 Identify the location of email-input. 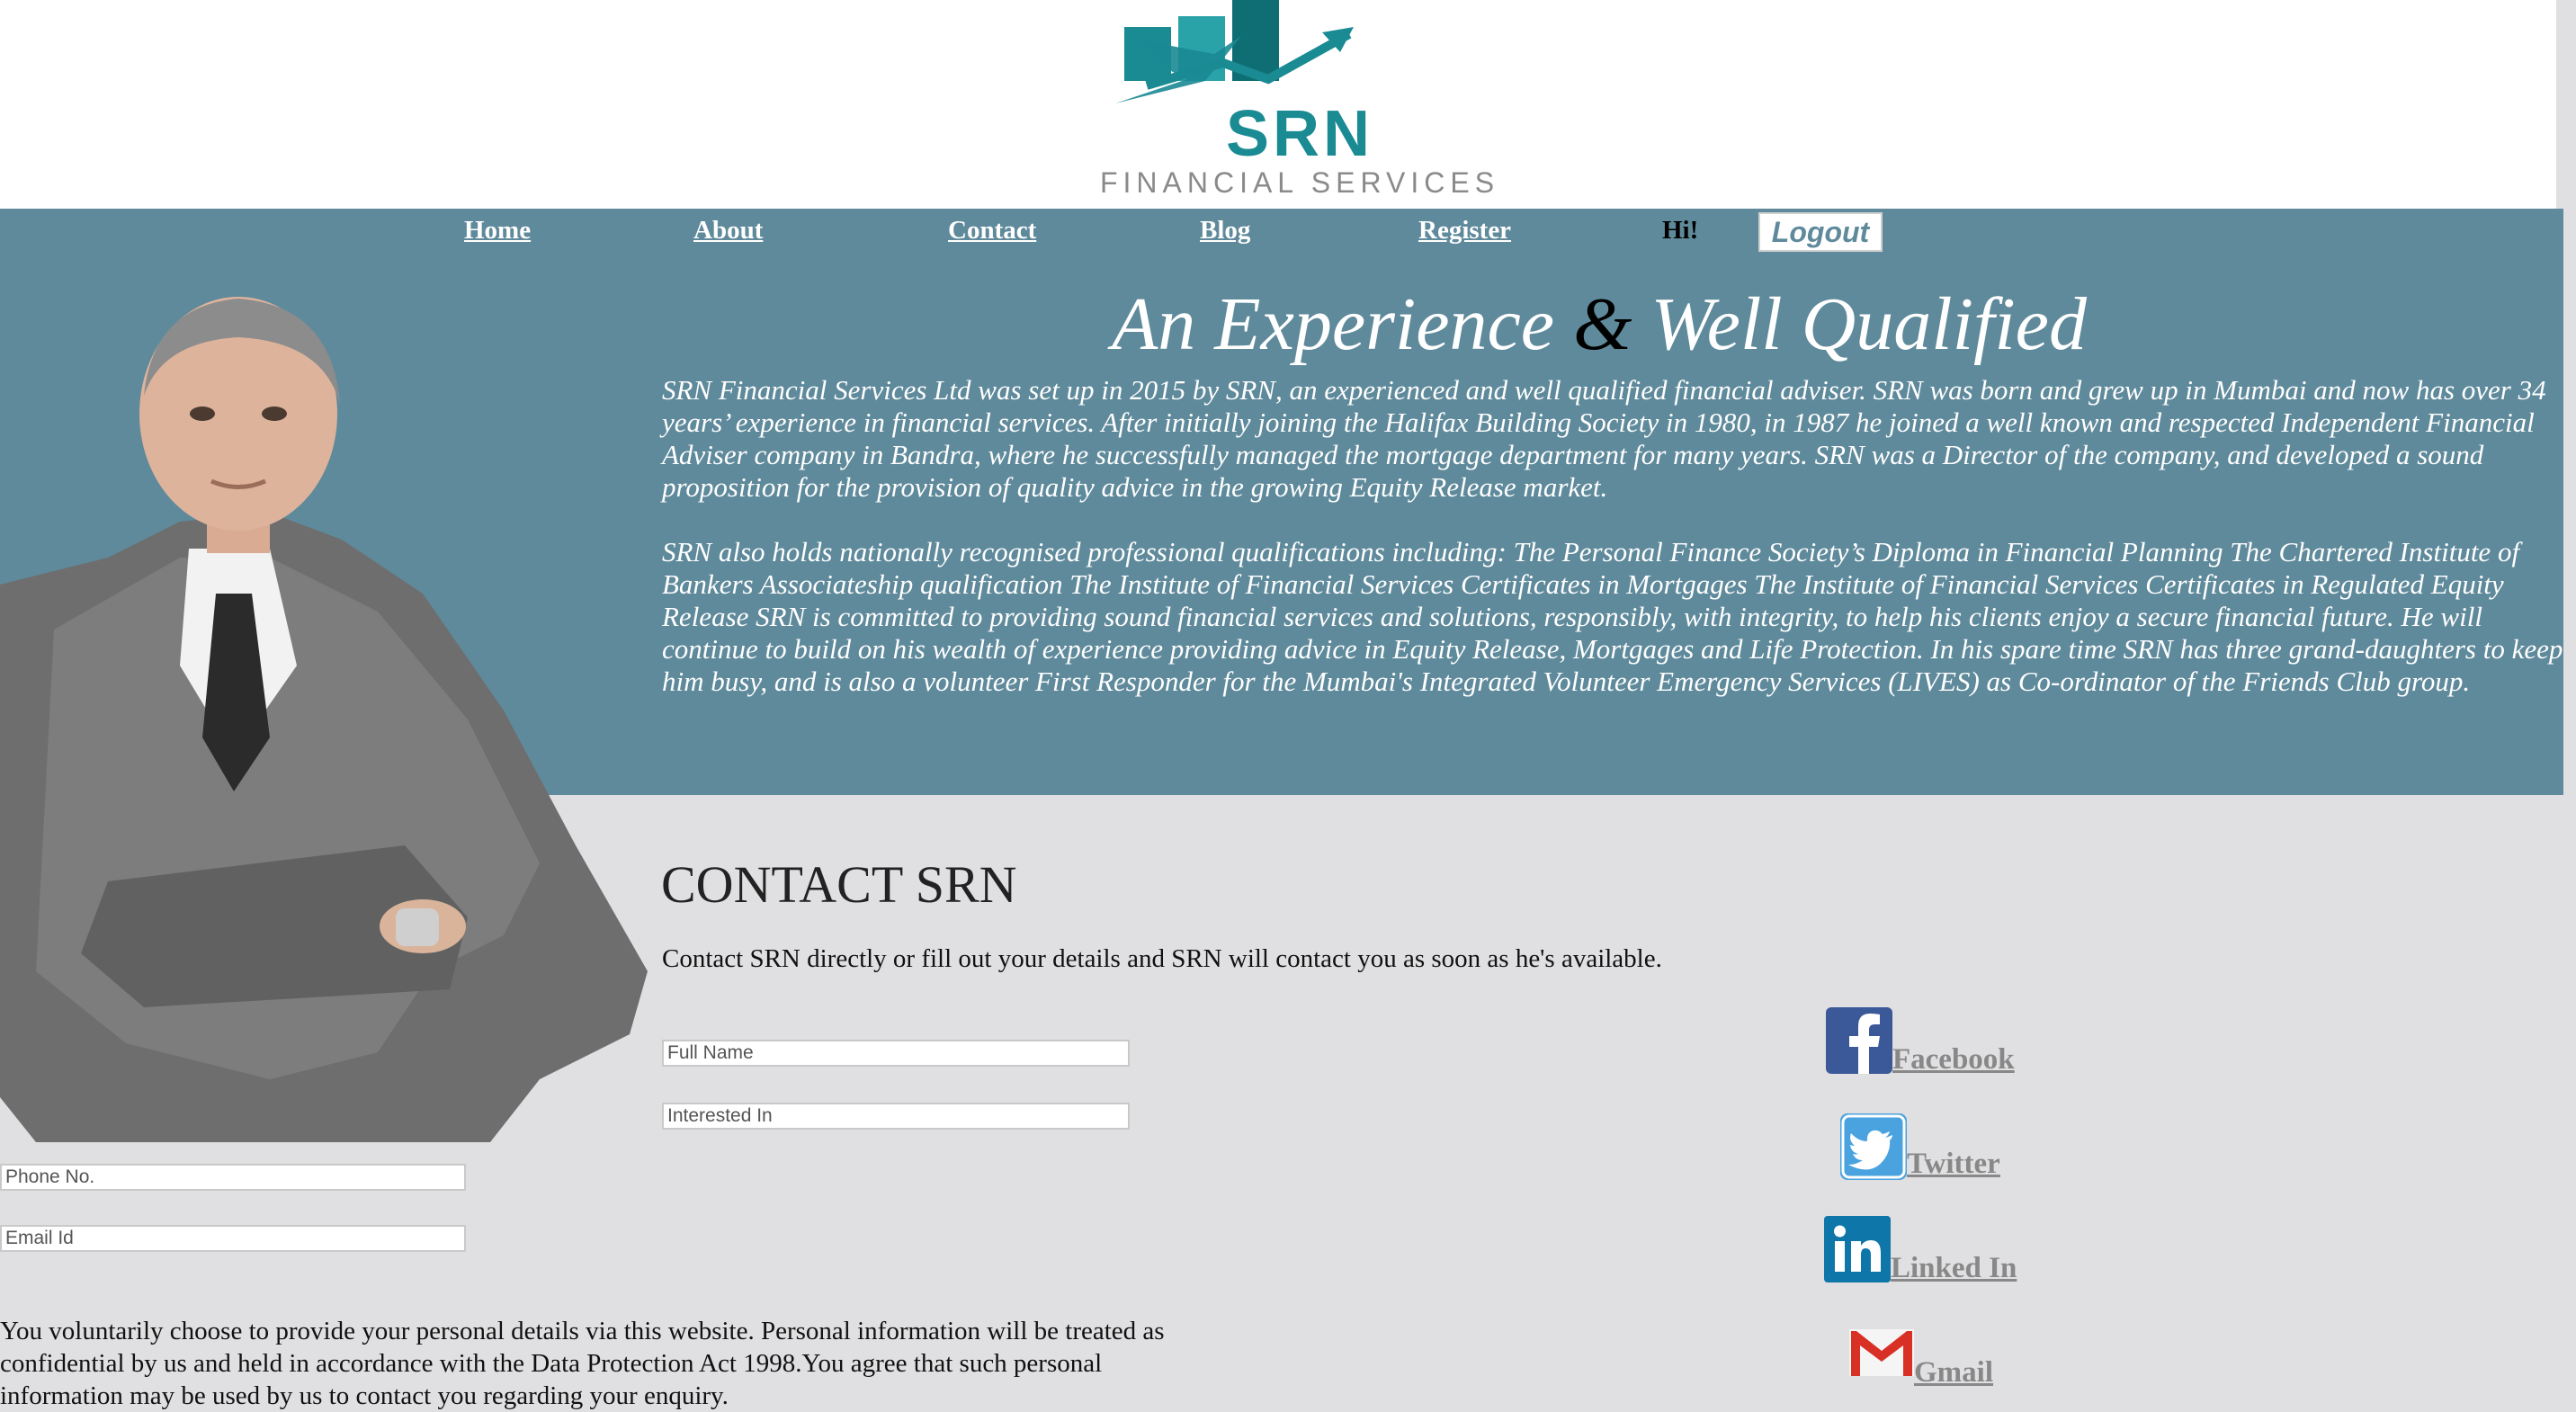
(233, 1238).